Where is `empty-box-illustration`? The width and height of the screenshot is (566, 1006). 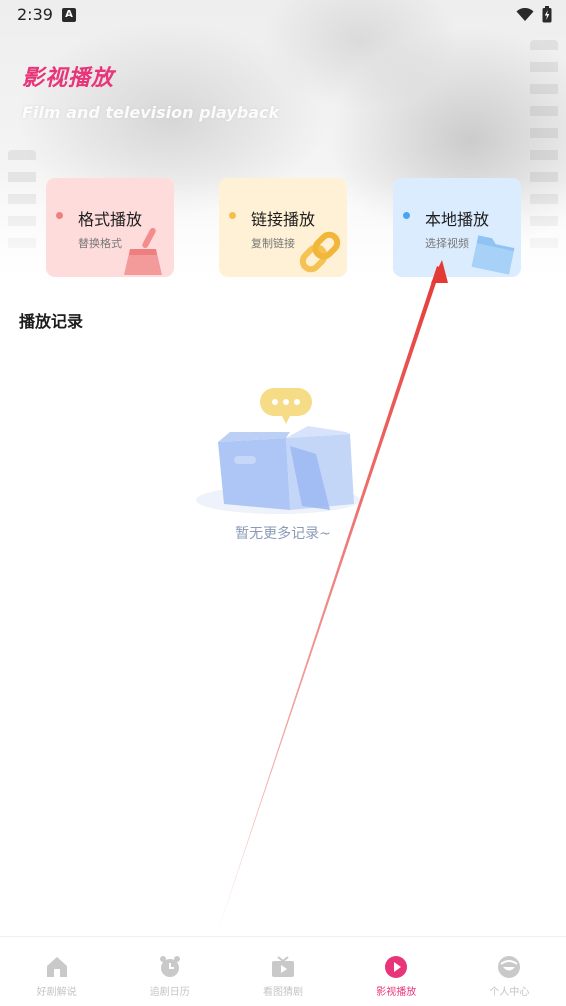 empty-box-illustration is located at coordinates (278, 451).